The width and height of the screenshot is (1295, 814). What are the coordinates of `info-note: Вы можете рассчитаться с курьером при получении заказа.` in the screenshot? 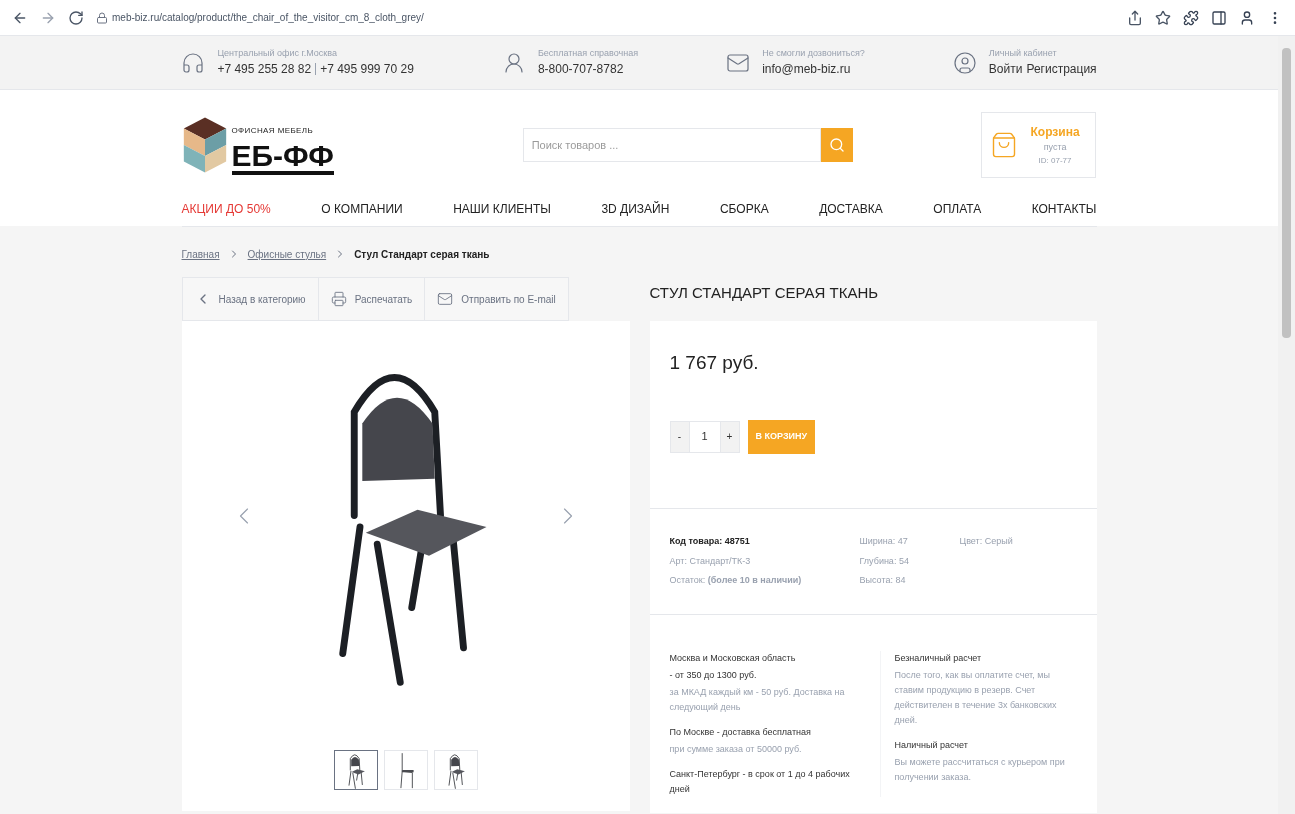 It's located at (980, 769).